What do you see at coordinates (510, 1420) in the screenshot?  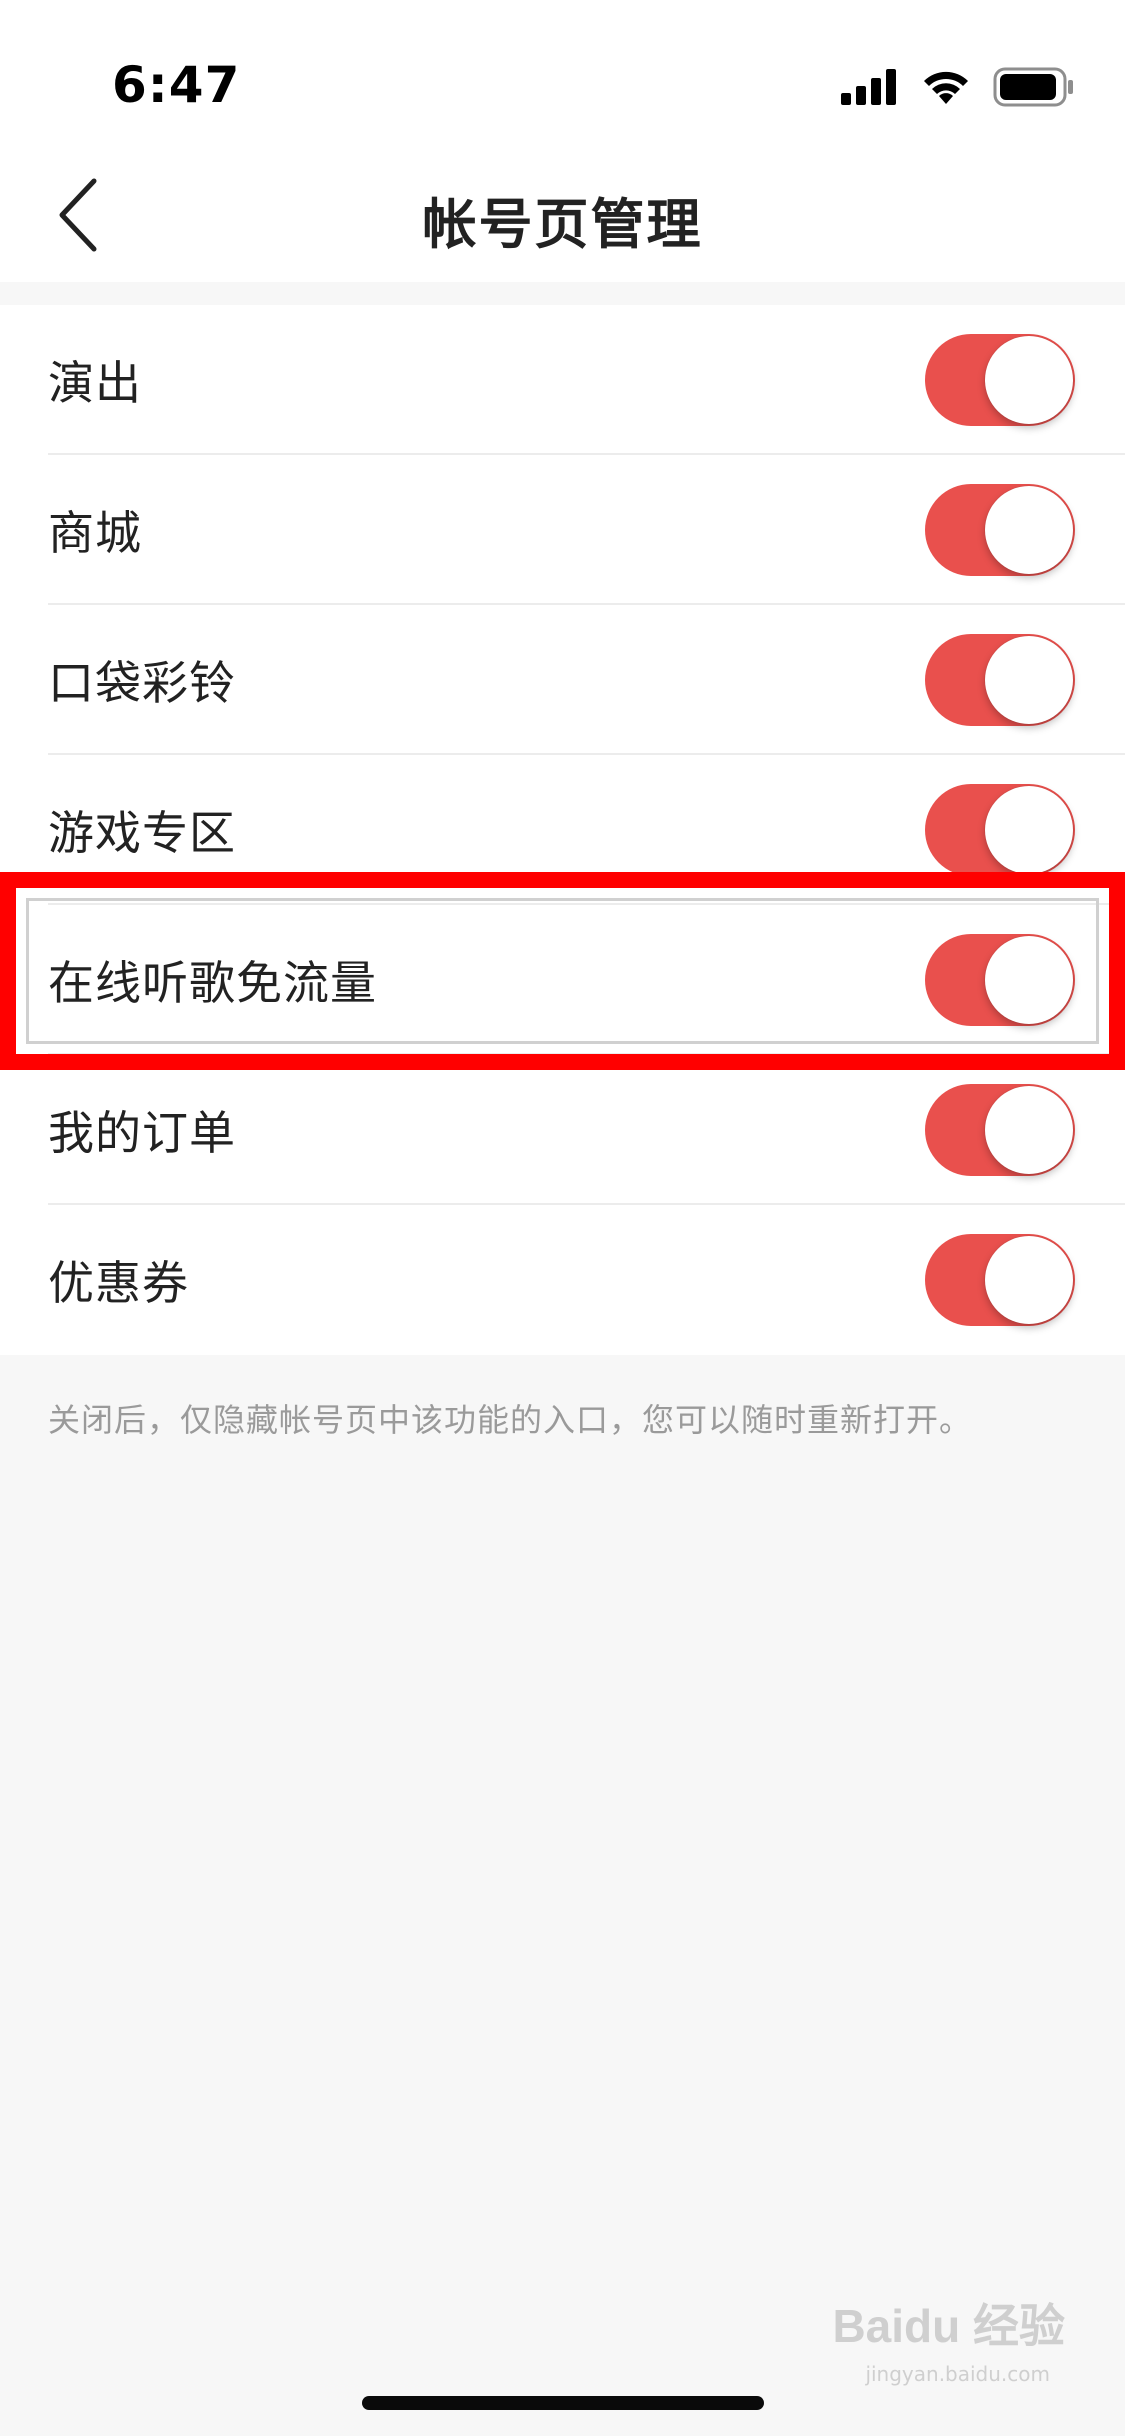 I see `footnote-text: 关闭后，仅隐藏帐号页中该功能的入口，您可以随时重新打开。` at bounding box center [510, 1420].